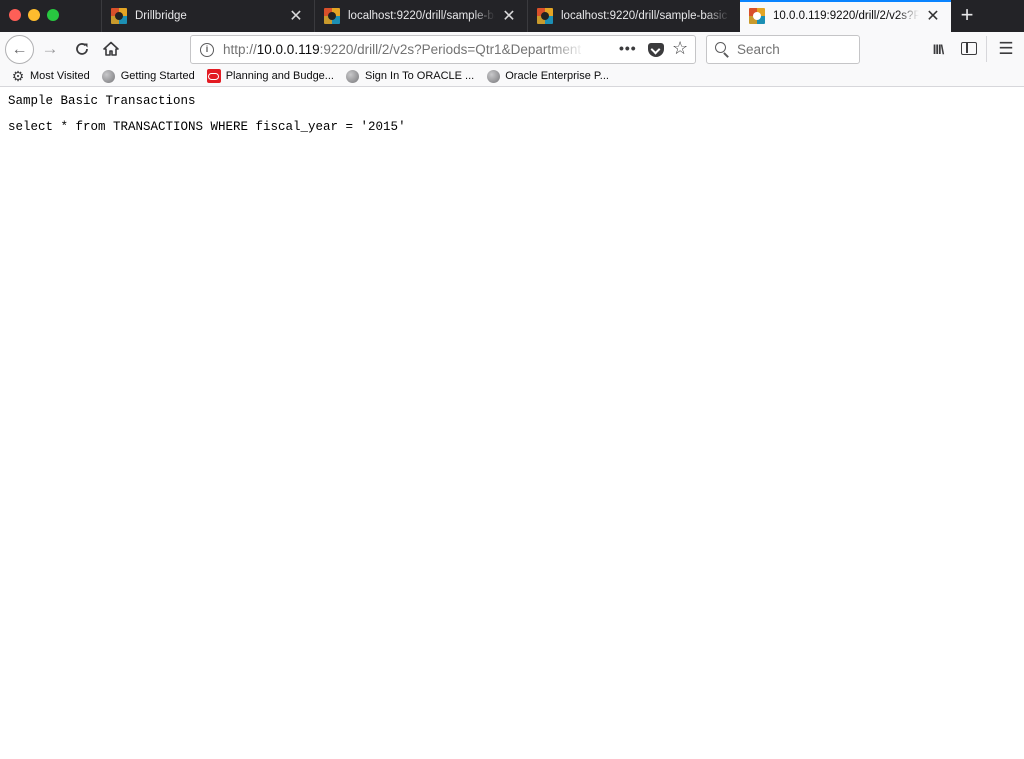 The height and width of the screenshot is (759, 1024). Describe the element at coordinates (797, 49) in the screenshot. I see `search-input` at that location.